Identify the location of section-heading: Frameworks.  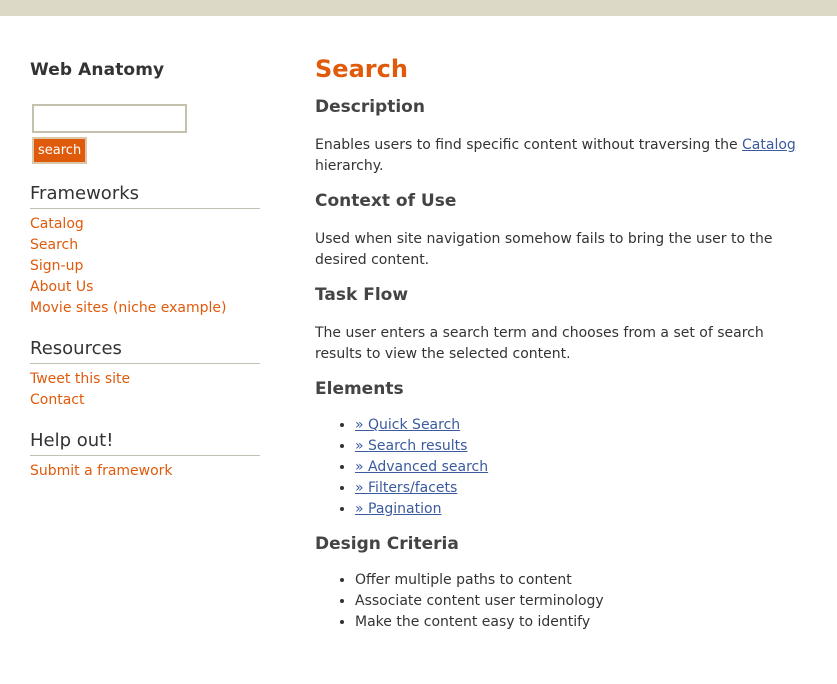
(145, 195).